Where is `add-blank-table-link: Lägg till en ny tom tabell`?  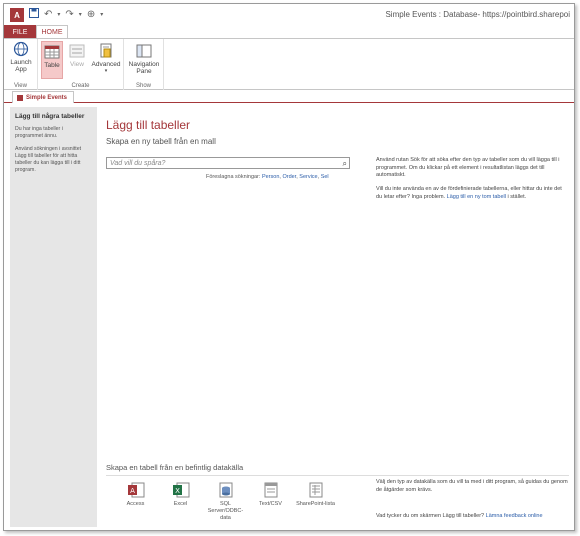
add-blank-table-link: Lägg till en ny tom tabell is located at coordinates (476, 197).